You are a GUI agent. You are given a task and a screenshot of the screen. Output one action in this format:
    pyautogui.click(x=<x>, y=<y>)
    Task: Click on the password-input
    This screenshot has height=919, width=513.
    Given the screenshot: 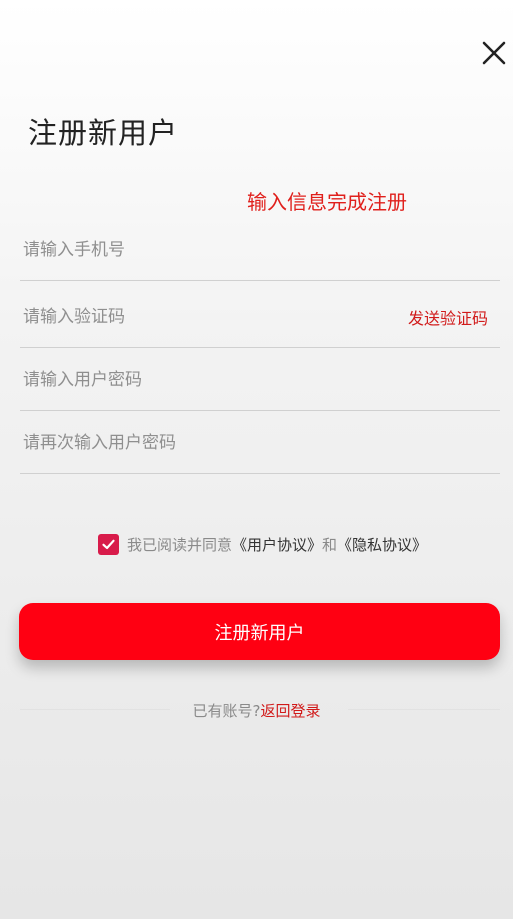 What is the action you would take?
    pyautogui.click(x=208, y=380)
    